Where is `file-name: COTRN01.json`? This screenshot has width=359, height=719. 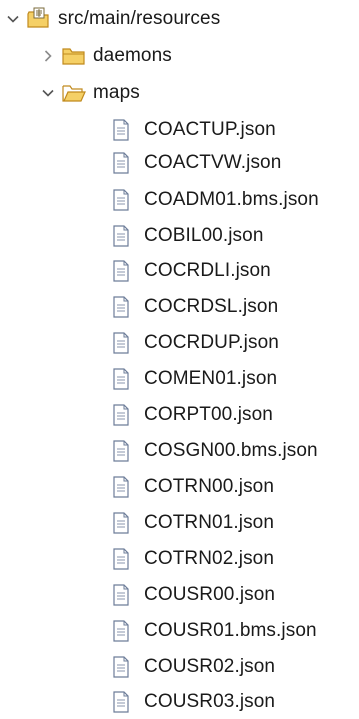 file-name: COTRN01.json is located at coordinates (209, 522).